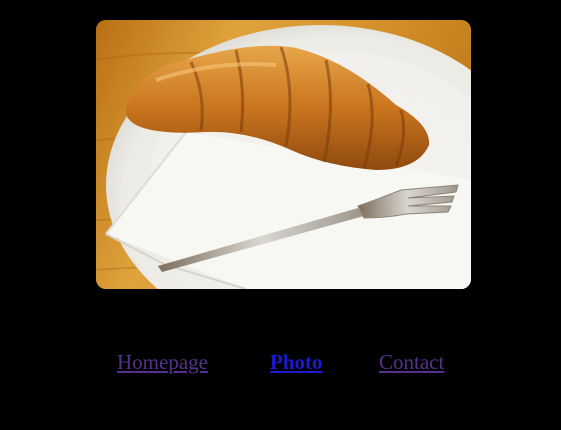  What do you see at coordinates (296, 362) in the screenshot?
I see `nav-link-photo: Photo` at bounding box center [296, 362].